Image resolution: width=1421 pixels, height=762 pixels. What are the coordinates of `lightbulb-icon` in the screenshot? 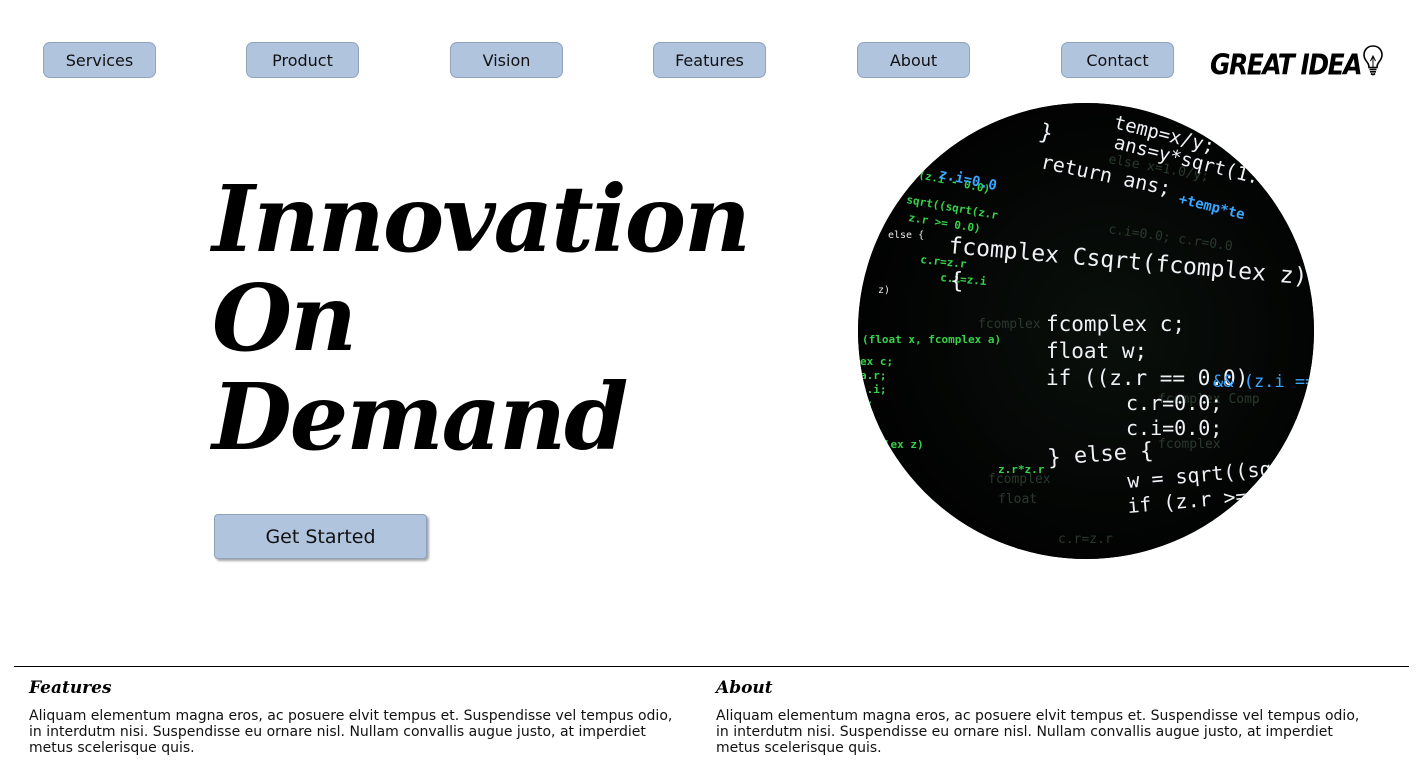 It's located at (1373, 62).